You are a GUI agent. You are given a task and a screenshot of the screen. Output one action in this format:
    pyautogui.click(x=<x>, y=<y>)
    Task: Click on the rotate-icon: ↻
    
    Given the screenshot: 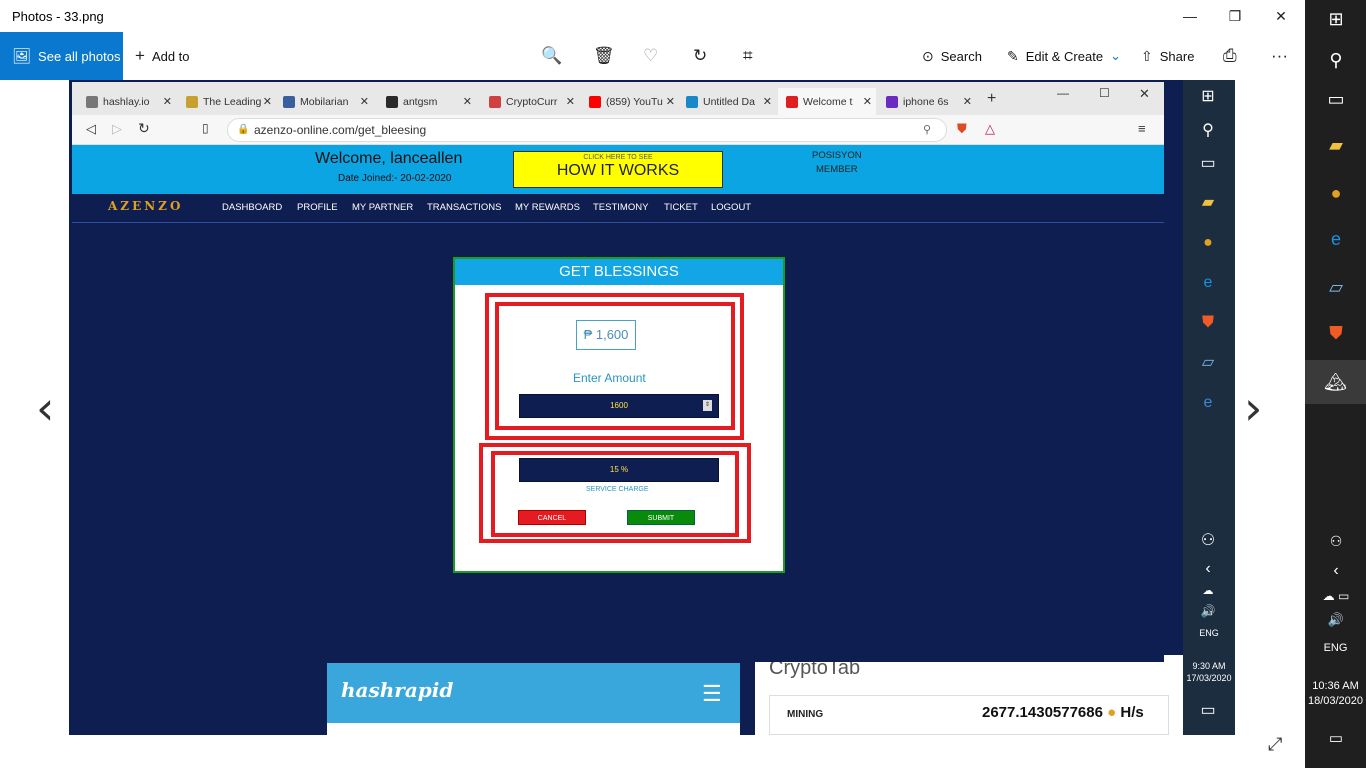 What is the action you would take?
    pyautogui.click(x=700, y=56)
    